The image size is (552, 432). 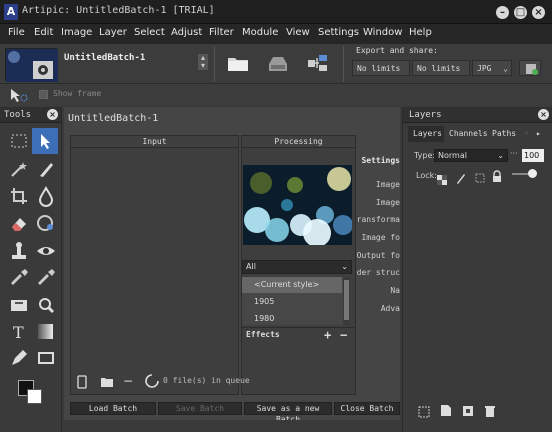 What do you see at coordinates (113, 408) in the screenshot?
I see `load-batch-button: Load Batch` at bounding box center [113, 408].